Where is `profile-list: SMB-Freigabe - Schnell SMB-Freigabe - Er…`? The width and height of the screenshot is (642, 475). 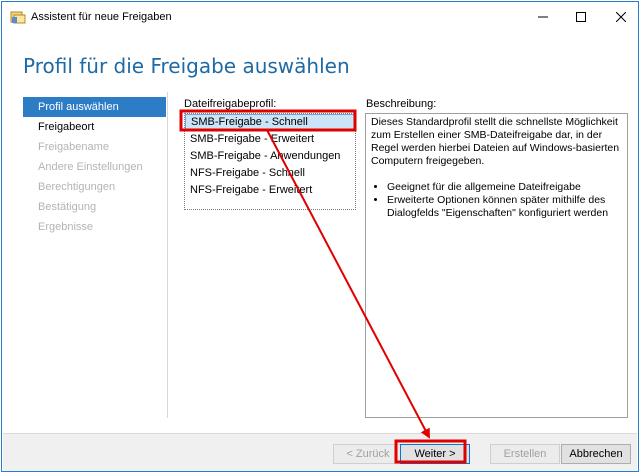 profile-list: SMB-Freigabe - Schnell SMB-Freigabe - Er… is located at coordinates (270, 161).